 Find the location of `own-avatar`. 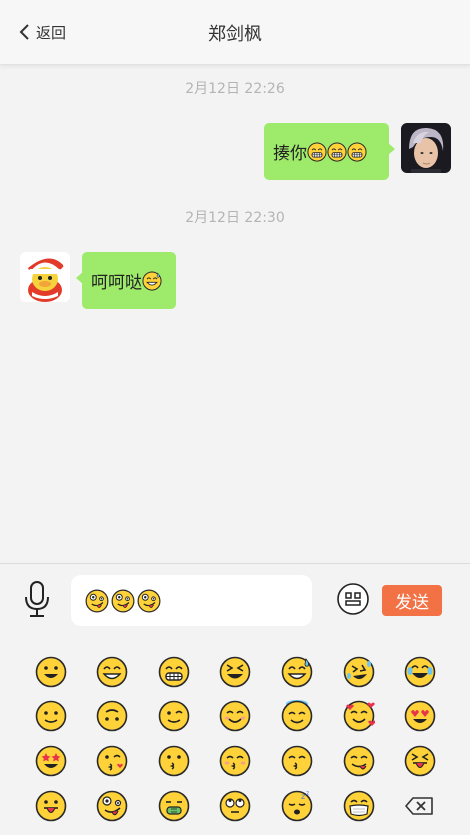

own-avatar is located at coordinates (426, 148).